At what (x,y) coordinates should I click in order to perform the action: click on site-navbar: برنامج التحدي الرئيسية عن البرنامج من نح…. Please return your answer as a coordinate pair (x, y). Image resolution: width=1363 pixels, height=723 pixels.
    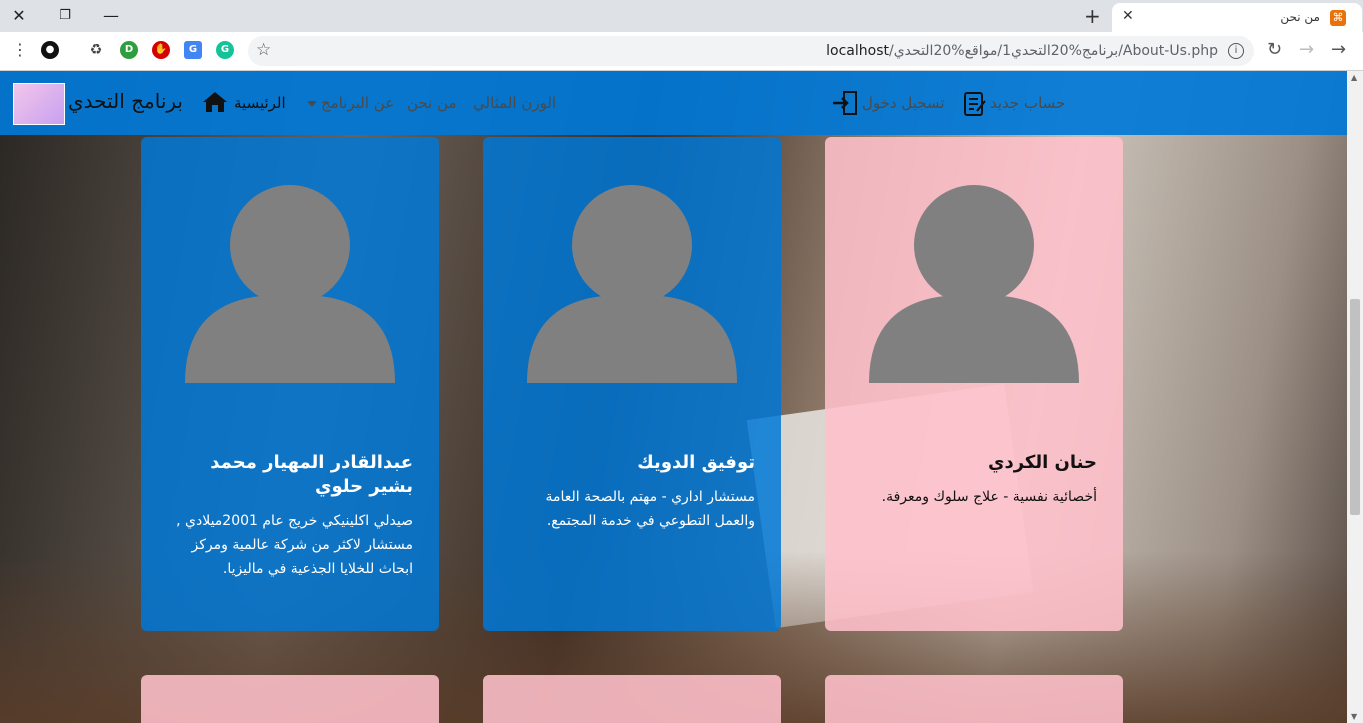
    Looking at the image, I should click on (673, 103).